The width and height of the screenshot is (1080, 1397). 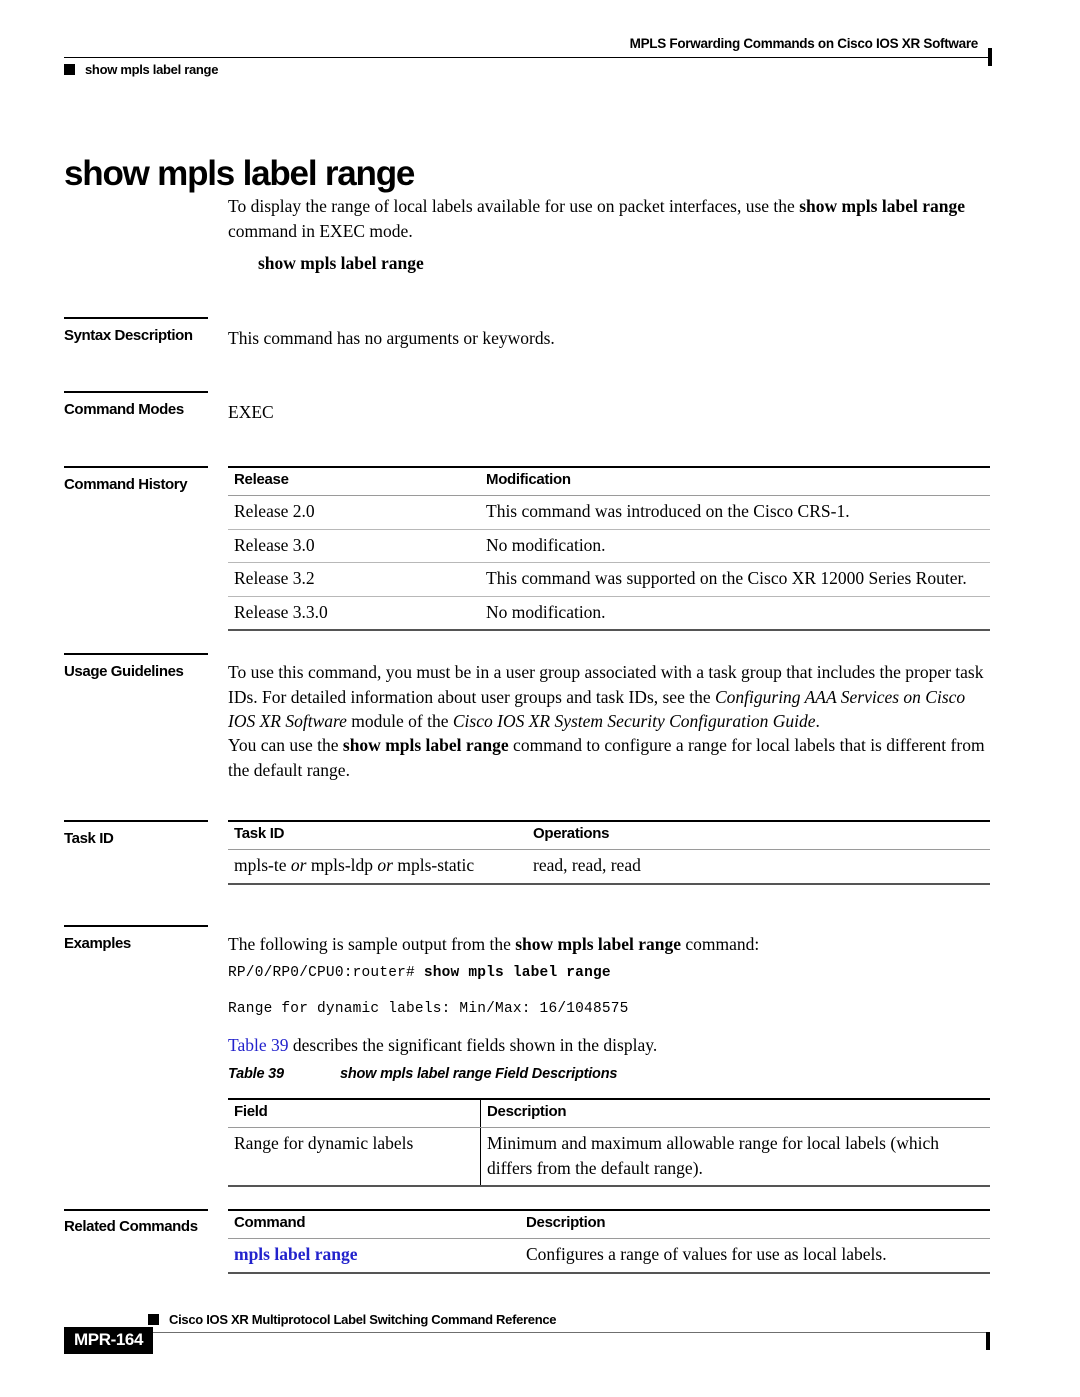 I want to click on task-id-or-1: or, so click(x=298, y=865).